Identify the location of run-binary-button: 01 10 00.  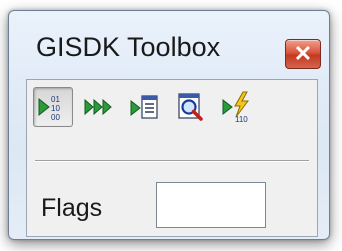
(53, 107).